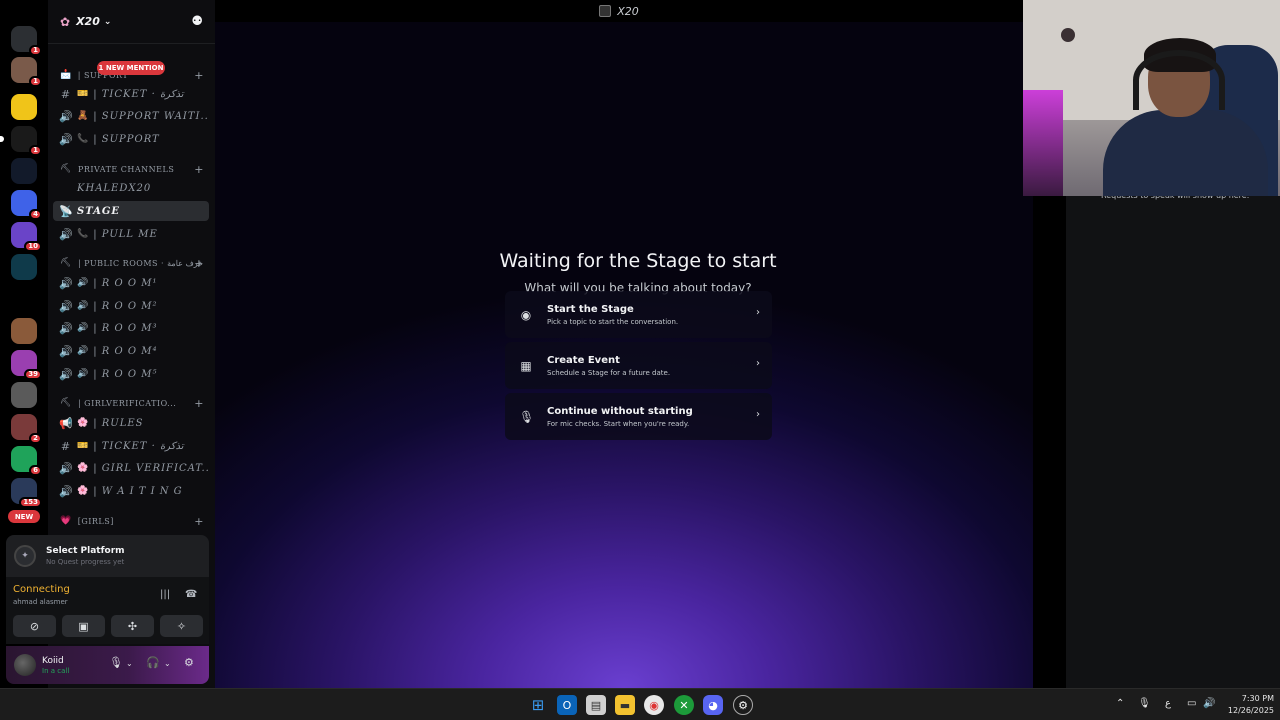  Describe the element at coordinates (131, 211) in the screenshot. I see `channel-item: 📡 STAGE` at that location.